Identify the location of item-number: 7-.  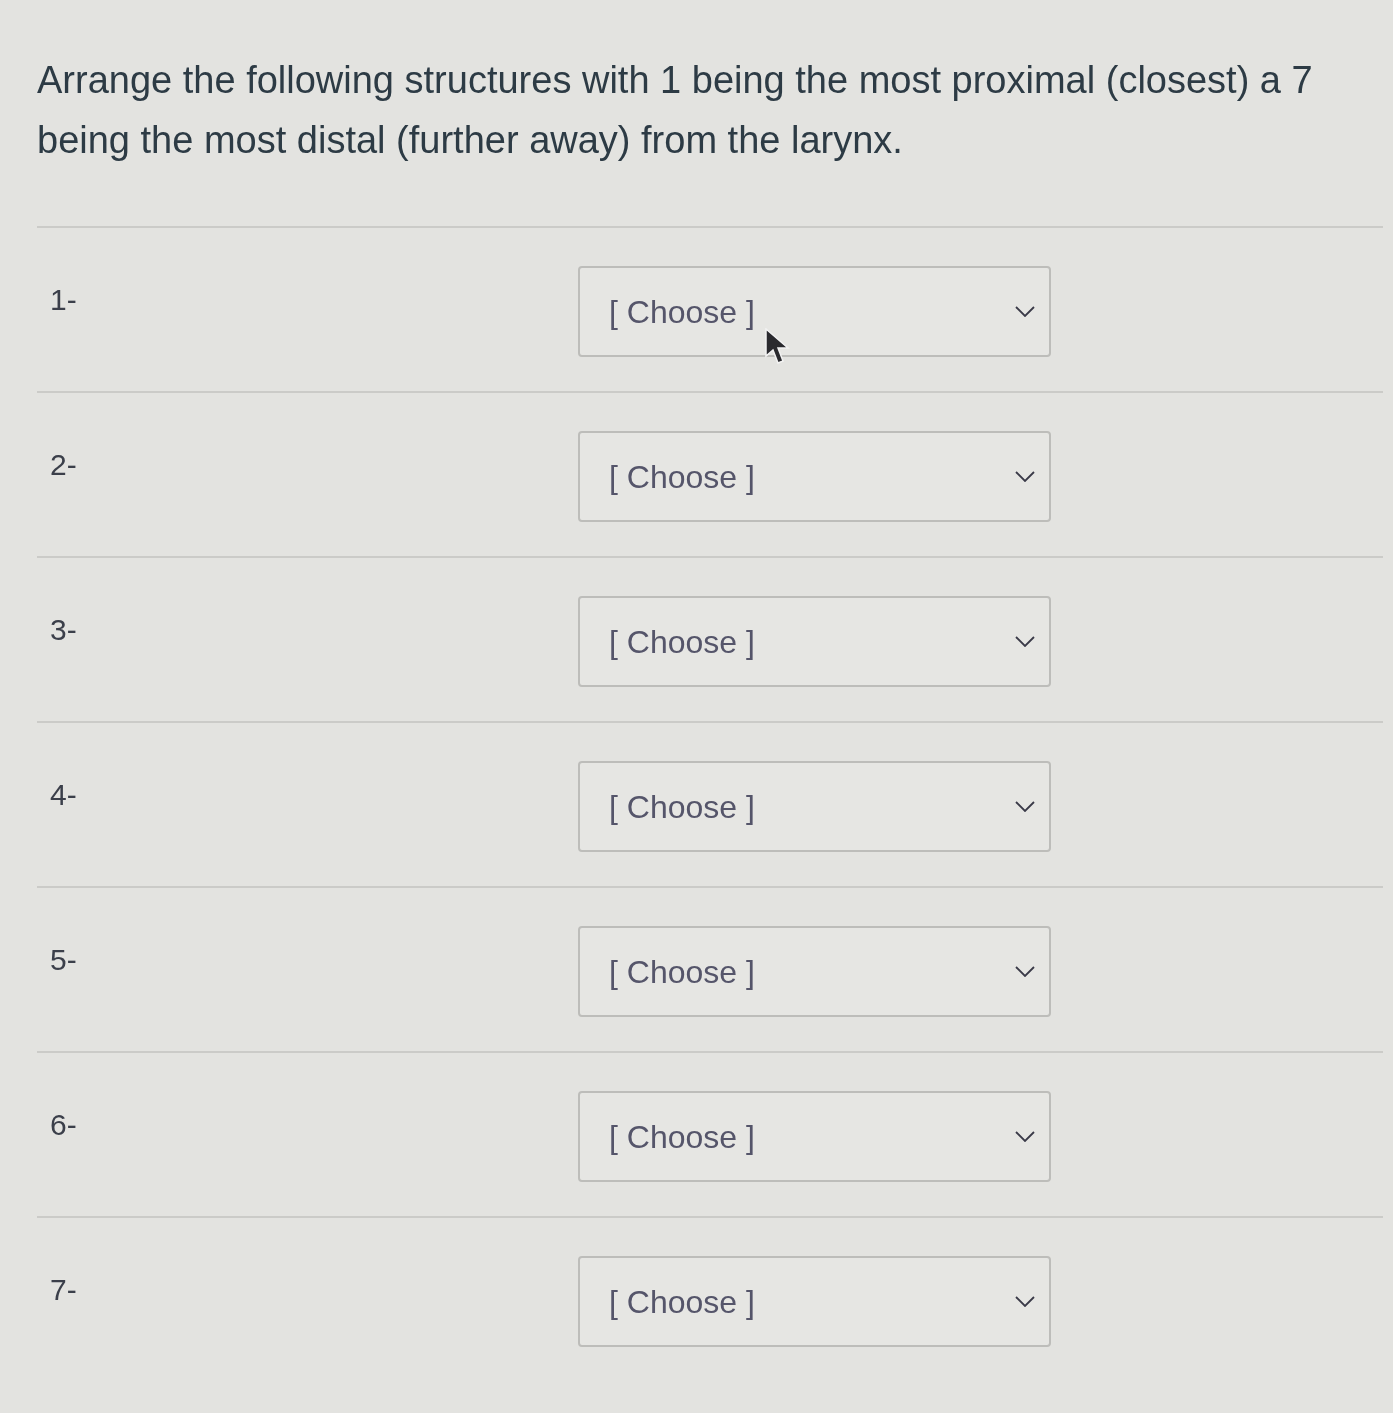
(63, 1290).